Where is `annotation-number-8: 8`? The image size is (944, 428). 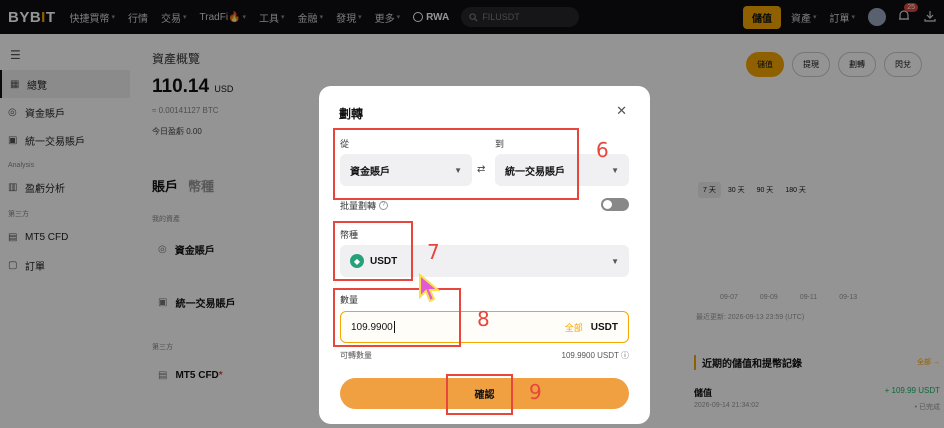 annotation-number-8: 8 is located at coordinates (483, 319).